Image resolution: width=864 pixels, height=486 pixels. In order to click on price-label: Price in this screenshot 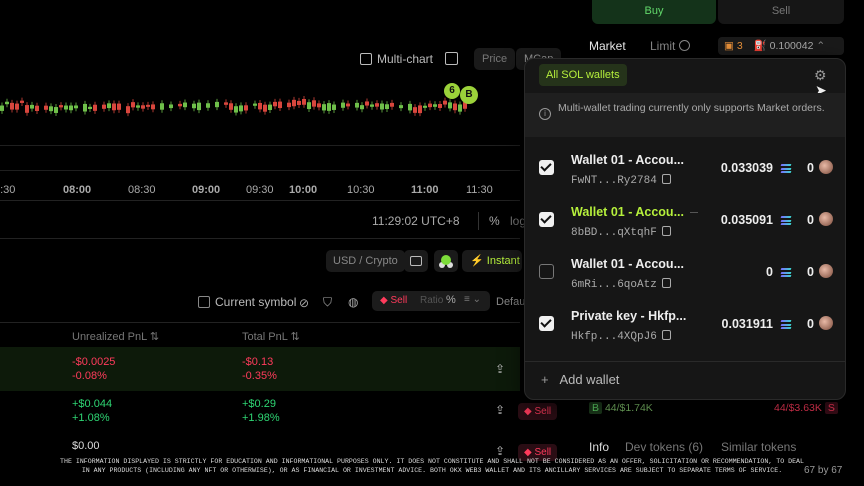, I will do `click(495, 59)`.